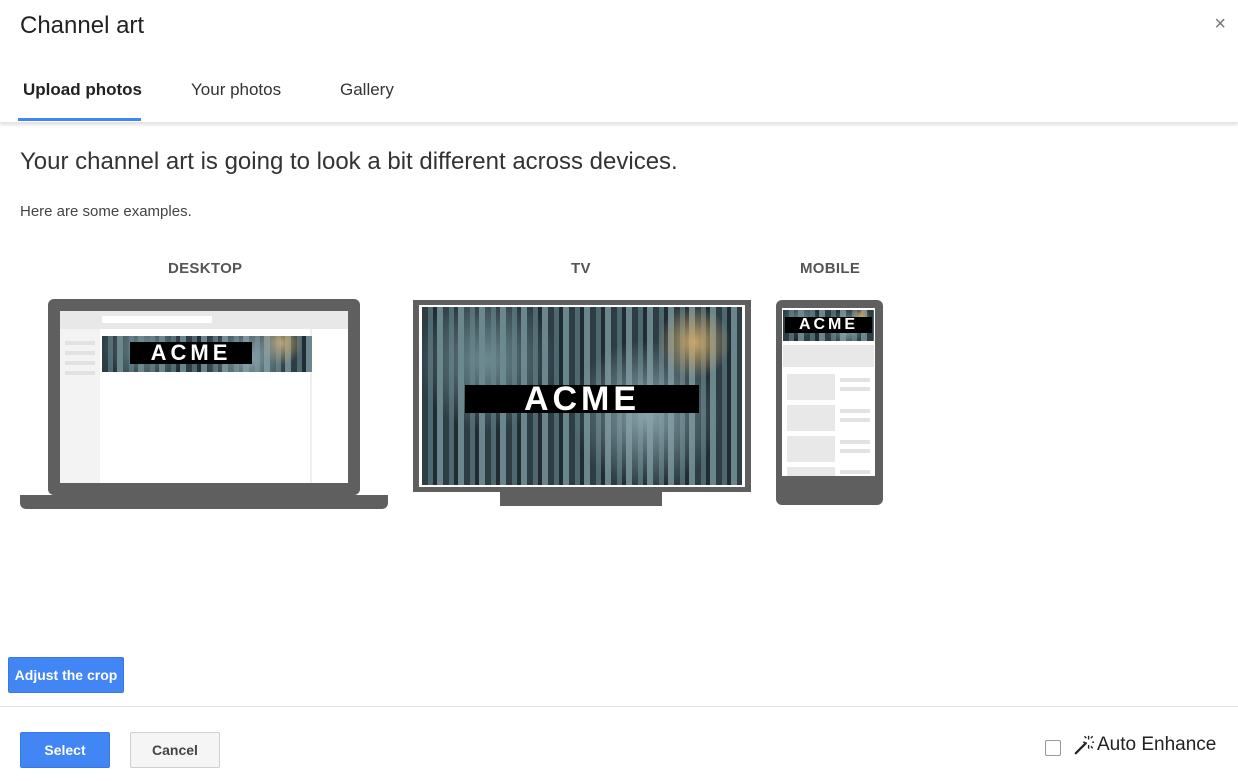 The image size is (1238, 781). What do you see at coordinates (204, 502) in the screenshot?
I see `laptop-base` at bounding box center [204, 502].